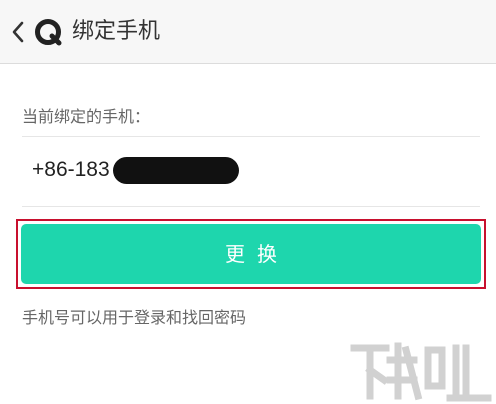 Image resolution: width=496 pixels, height=404 pixels. Describe the element at coordinates (71, 169) in the screenshot. I see `phone-number: +86-183` at that location.